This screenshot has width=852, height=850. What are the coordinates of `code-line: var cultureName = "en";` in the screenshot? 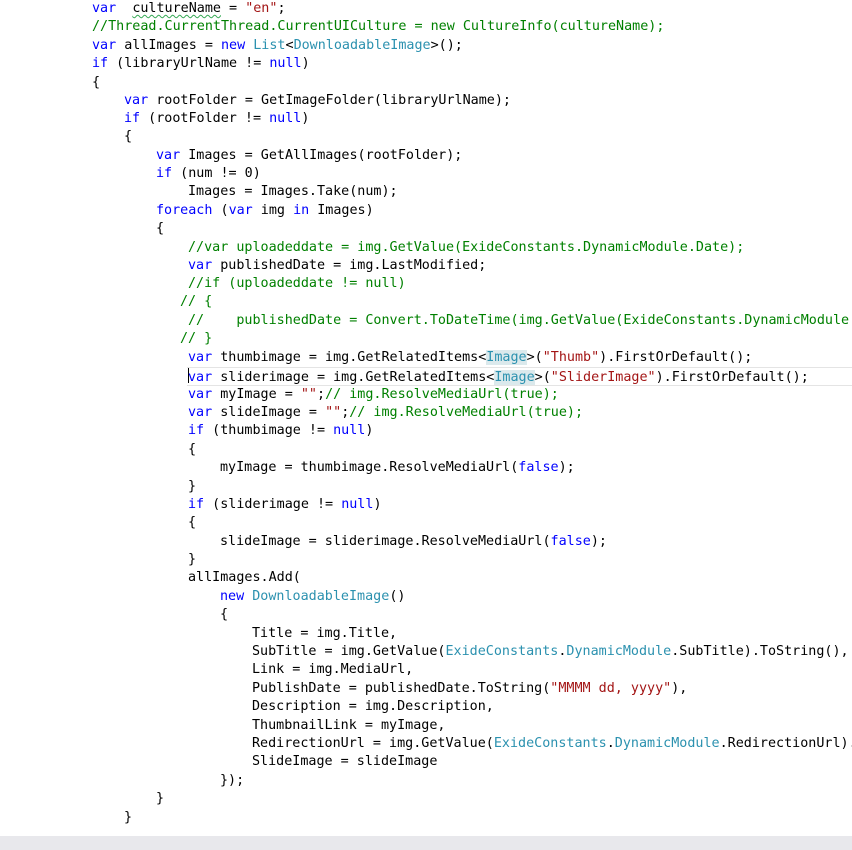 It's located at (189, 9).